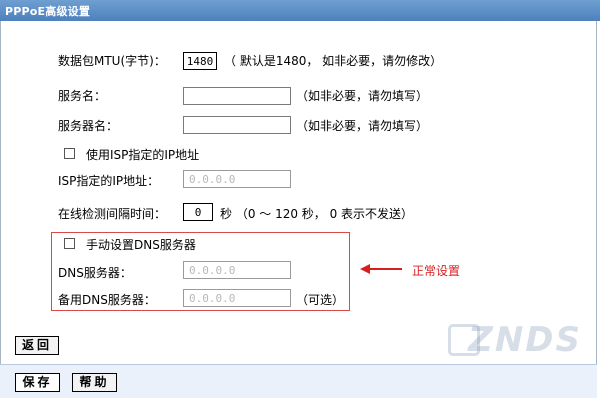 The image size is (600, 400). What do you see at coordinates (237, 270) in the screenshot?
I see `dns-primary-input` at bounding box center [237, 270].